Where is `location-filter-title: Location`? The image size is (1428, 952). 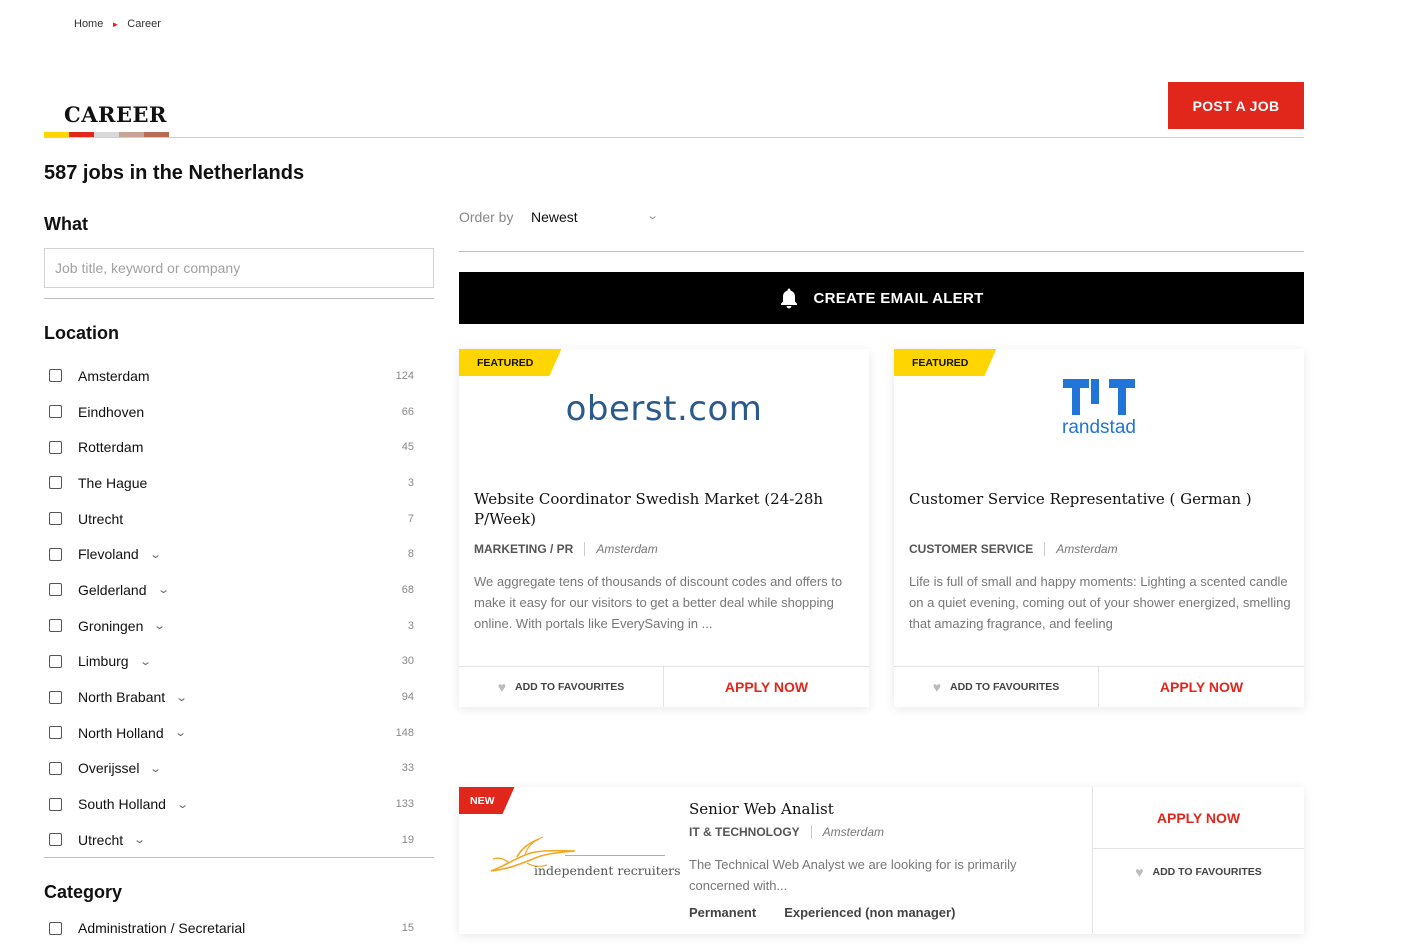 location-filter-title: Location is located at coordinates (81, 333).